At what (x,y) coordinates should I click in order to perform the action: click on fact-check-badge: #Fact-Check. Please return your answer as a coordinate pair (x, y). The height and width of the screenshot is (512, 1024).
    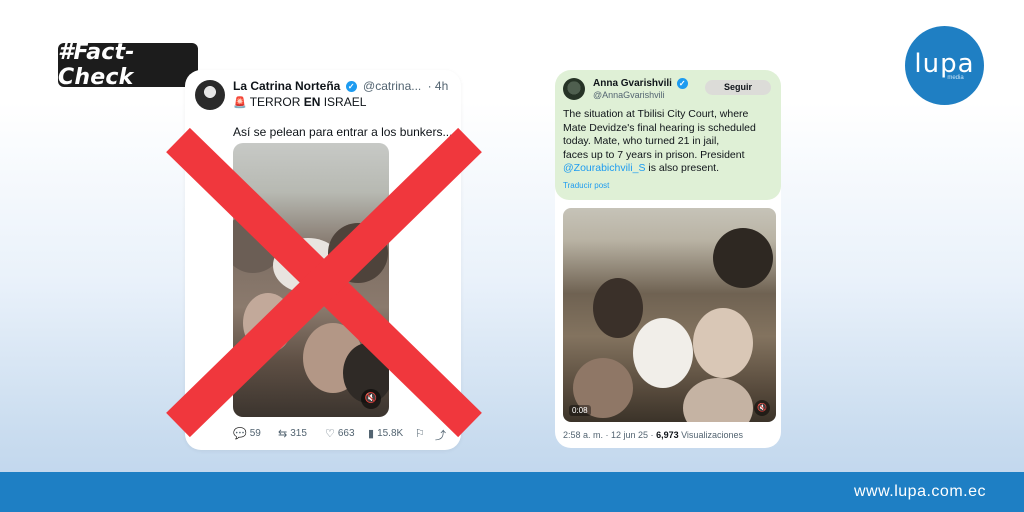
    Looking at the image, I should click on (128, 65).